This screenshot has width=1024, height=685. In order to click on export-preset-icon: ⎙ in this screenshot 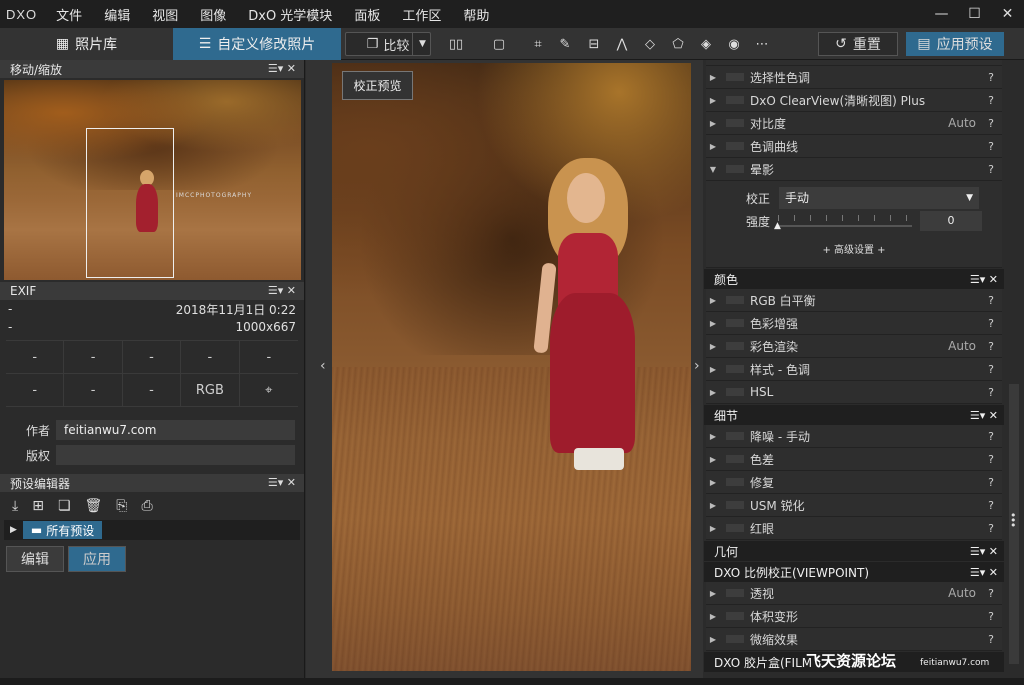, I will do `click(146, 506)`.